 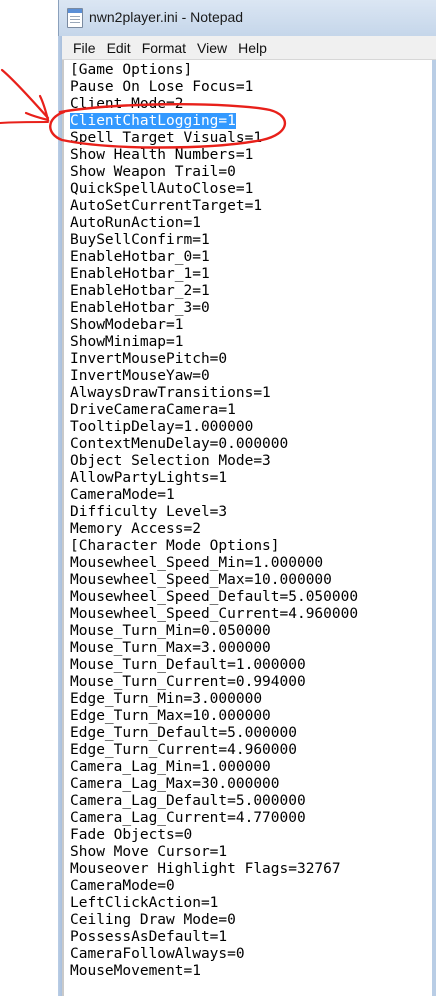 What do you see at coordinates (149, 478) in the screenshot?
I see `text-line: AllowPartyLights=1` at bounding box center [149, 478].